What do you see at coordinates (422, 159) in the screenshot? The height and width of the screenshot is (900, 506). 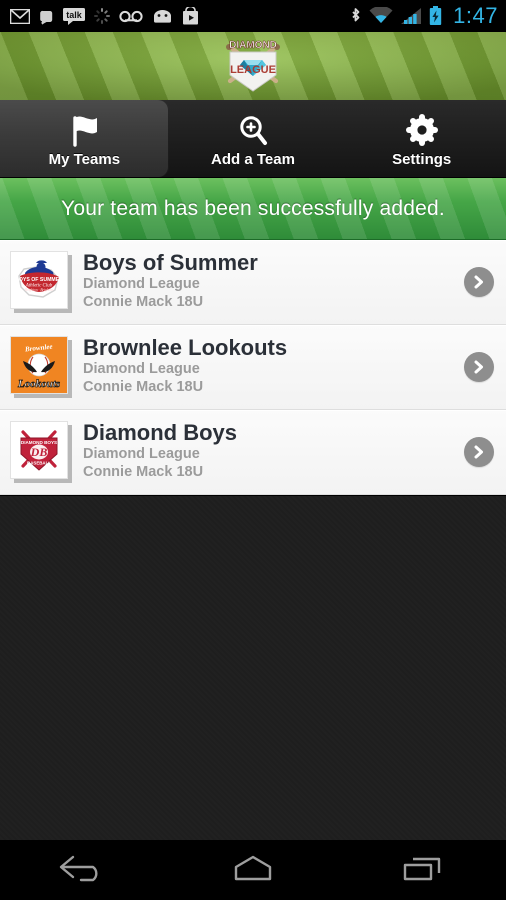 I see `tab-settings-label: Settings` at bounding box center [422, 159].